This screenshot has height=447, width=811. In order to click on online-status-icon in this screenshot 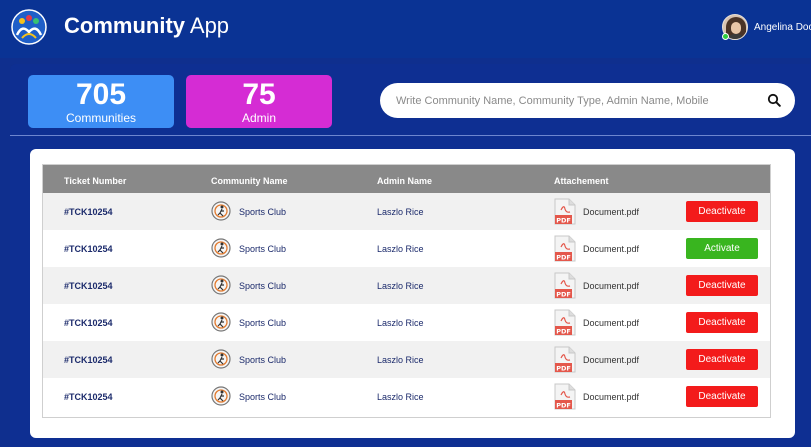, I will do `click(725, 36)`.